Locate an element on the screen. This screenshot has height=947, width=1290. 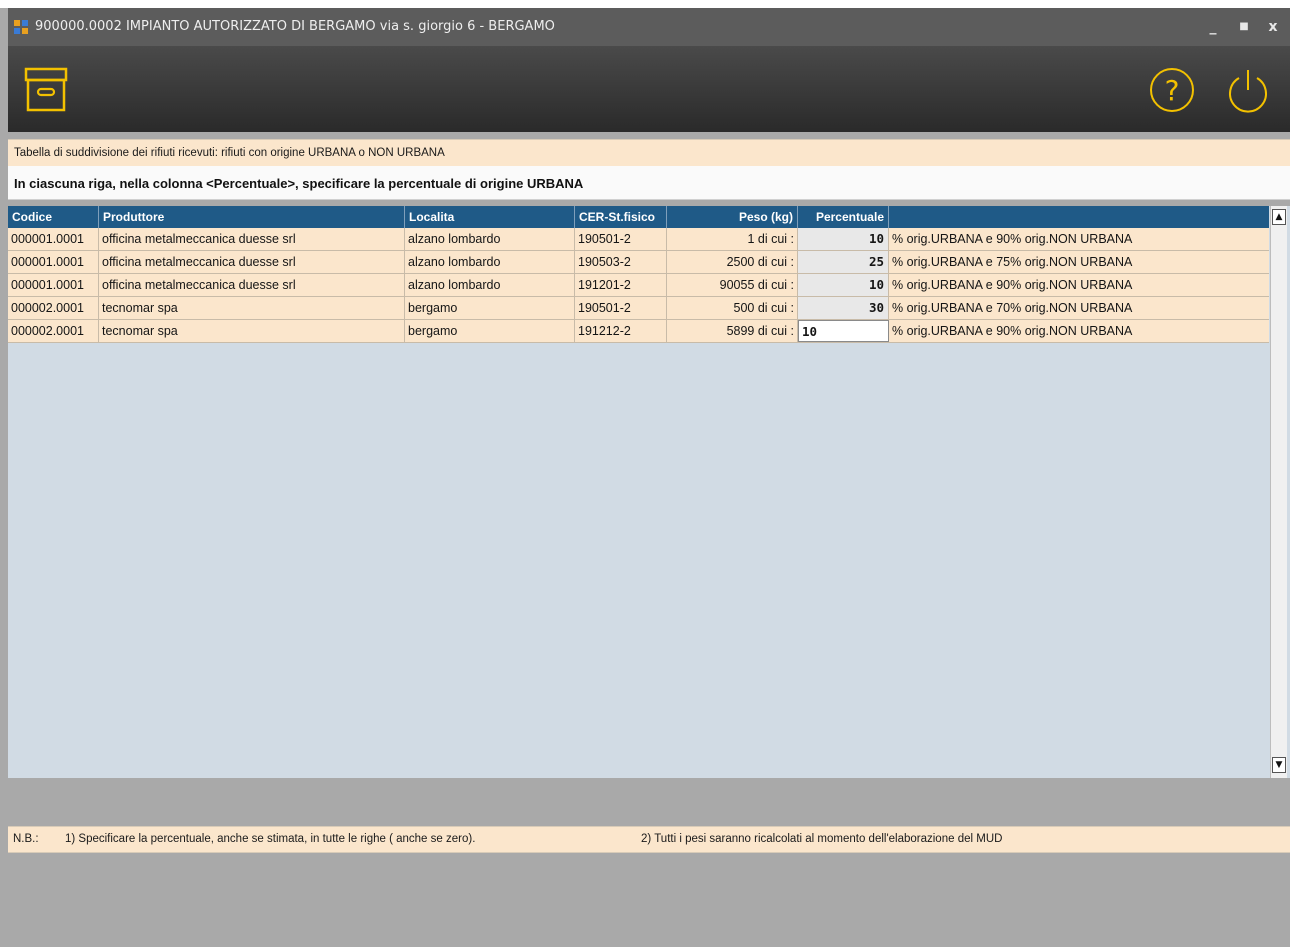
toolbar: ? is located at coordinates (649, 89).